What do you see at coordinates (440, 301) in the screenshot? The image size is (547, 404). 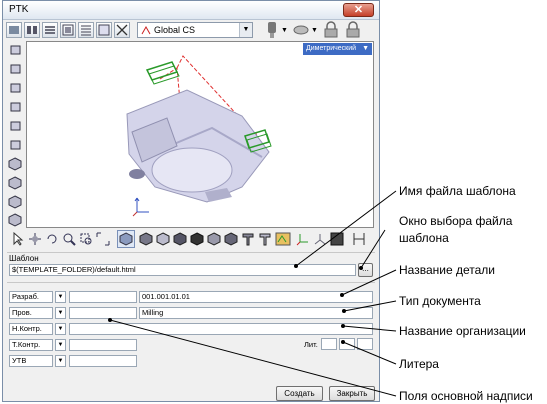 I see `annotation-document-type: Тип документа` at bounding box center [440, 301].